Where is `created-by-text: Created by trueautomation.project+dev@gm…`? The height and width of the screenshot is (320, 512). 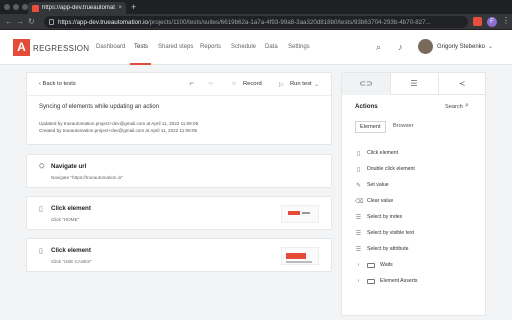 created-by-text: Created by trueautomation.project+dev@gm… is located at coordinates (118, 130).